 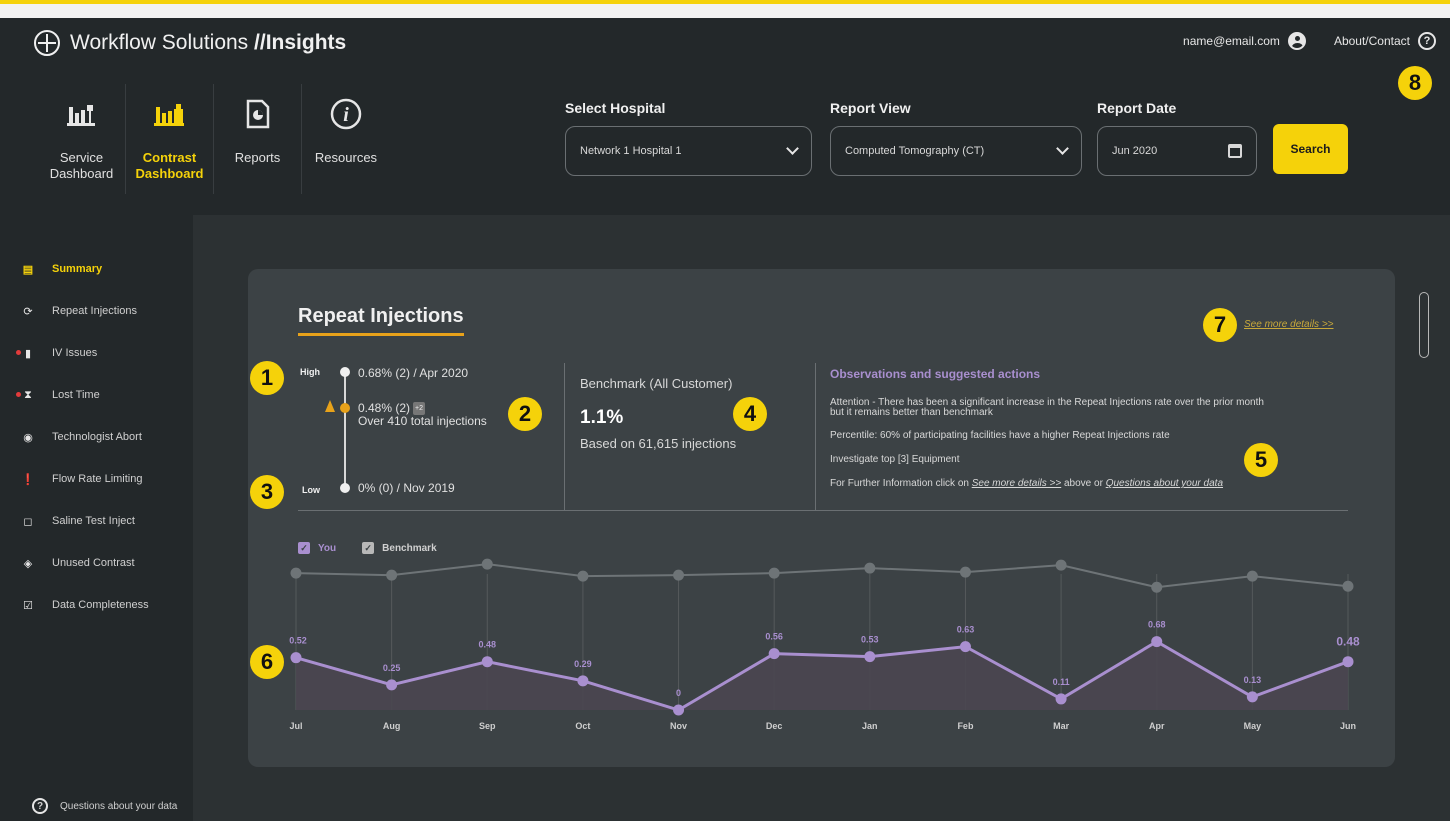 What do you see at coordinates (295, 726) in the screenshot?
I see `x-tick-label: Jul` at bounding box center [295, 726].